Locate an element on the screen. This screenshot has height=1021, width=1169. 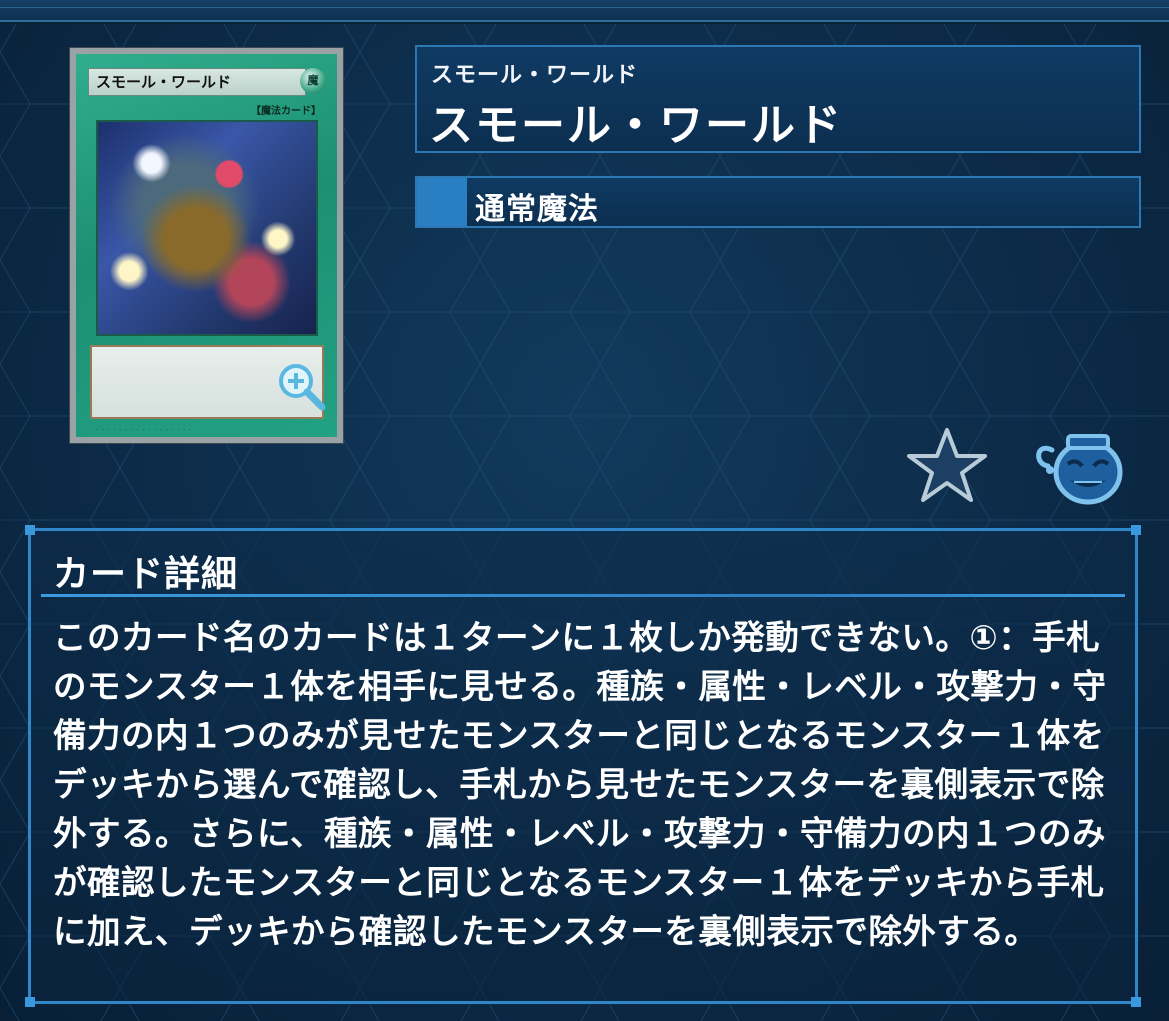
card-name-ruby: スモール・ワールド is located at coordinates (535, 75).